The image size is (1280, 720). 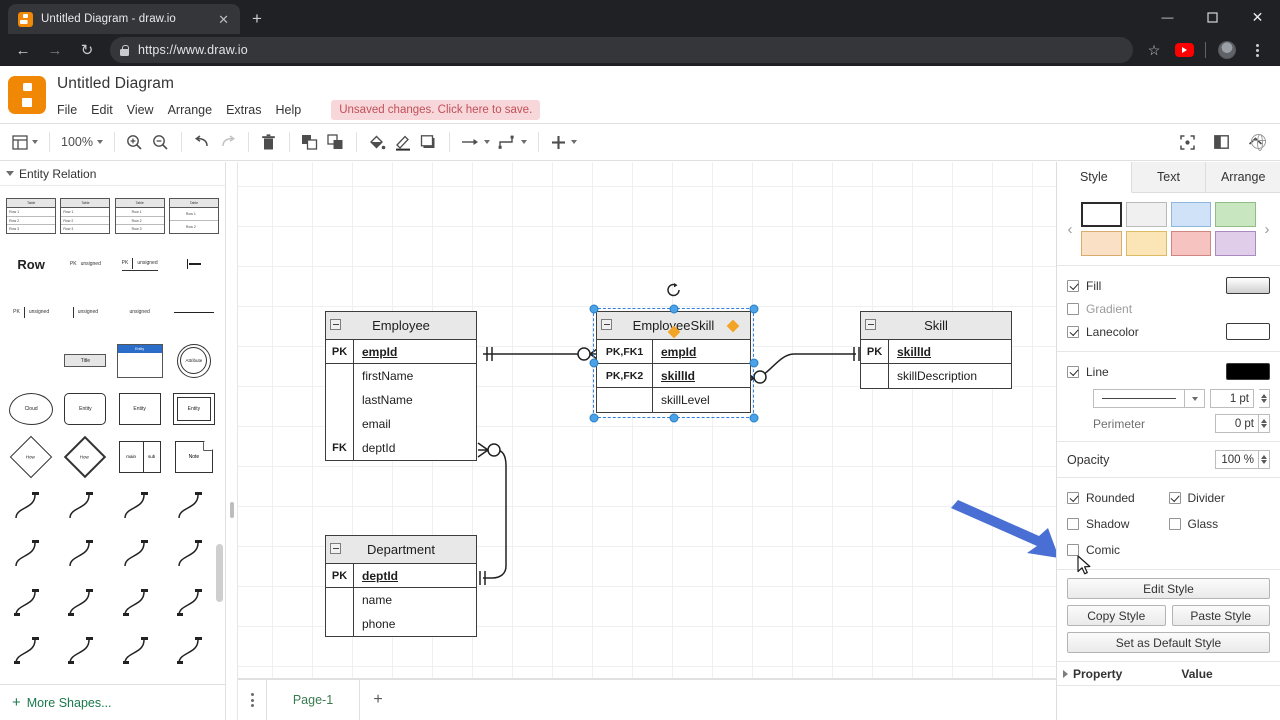 I want to click on tab-arrange: Arrange, so click(x=1243, y=177).